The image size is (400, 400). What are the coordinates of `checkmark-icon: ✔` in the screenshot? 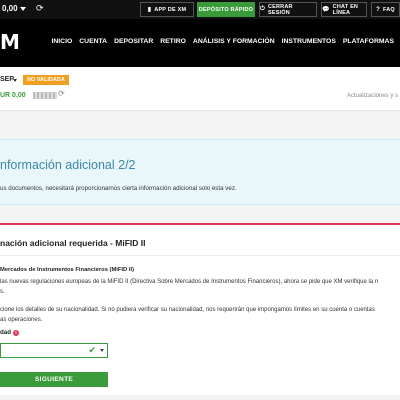 It's located at (92, 350).